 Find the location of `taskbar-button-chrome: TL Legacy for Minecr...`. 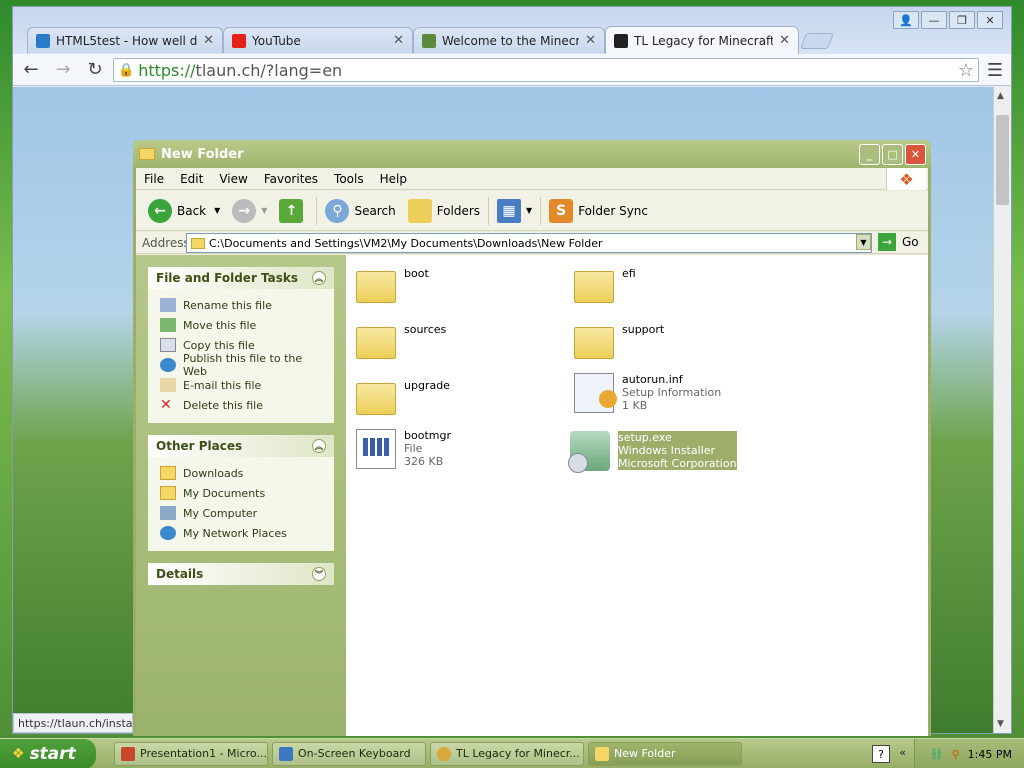

taskbar-button-chrome: TL Legacy for Minecr... is located at coordinates (507, 753).